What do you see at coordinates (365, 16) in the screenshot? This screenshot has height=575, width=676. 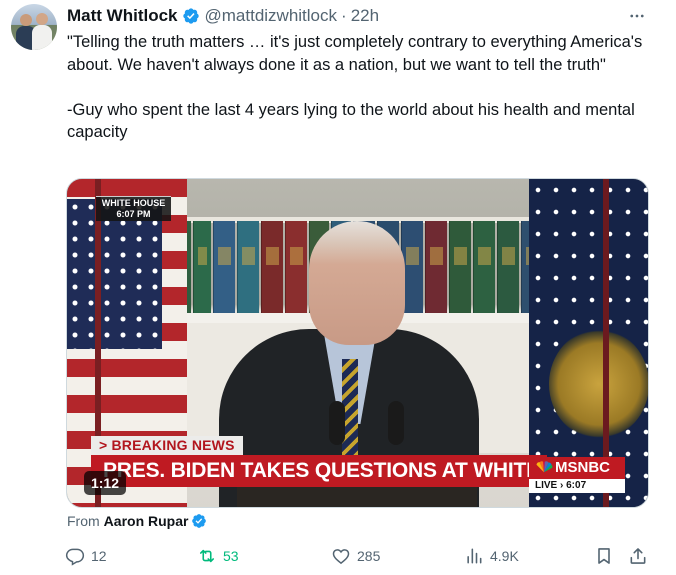 I see `timestamp: 22h` at bounding box center [365, 16].